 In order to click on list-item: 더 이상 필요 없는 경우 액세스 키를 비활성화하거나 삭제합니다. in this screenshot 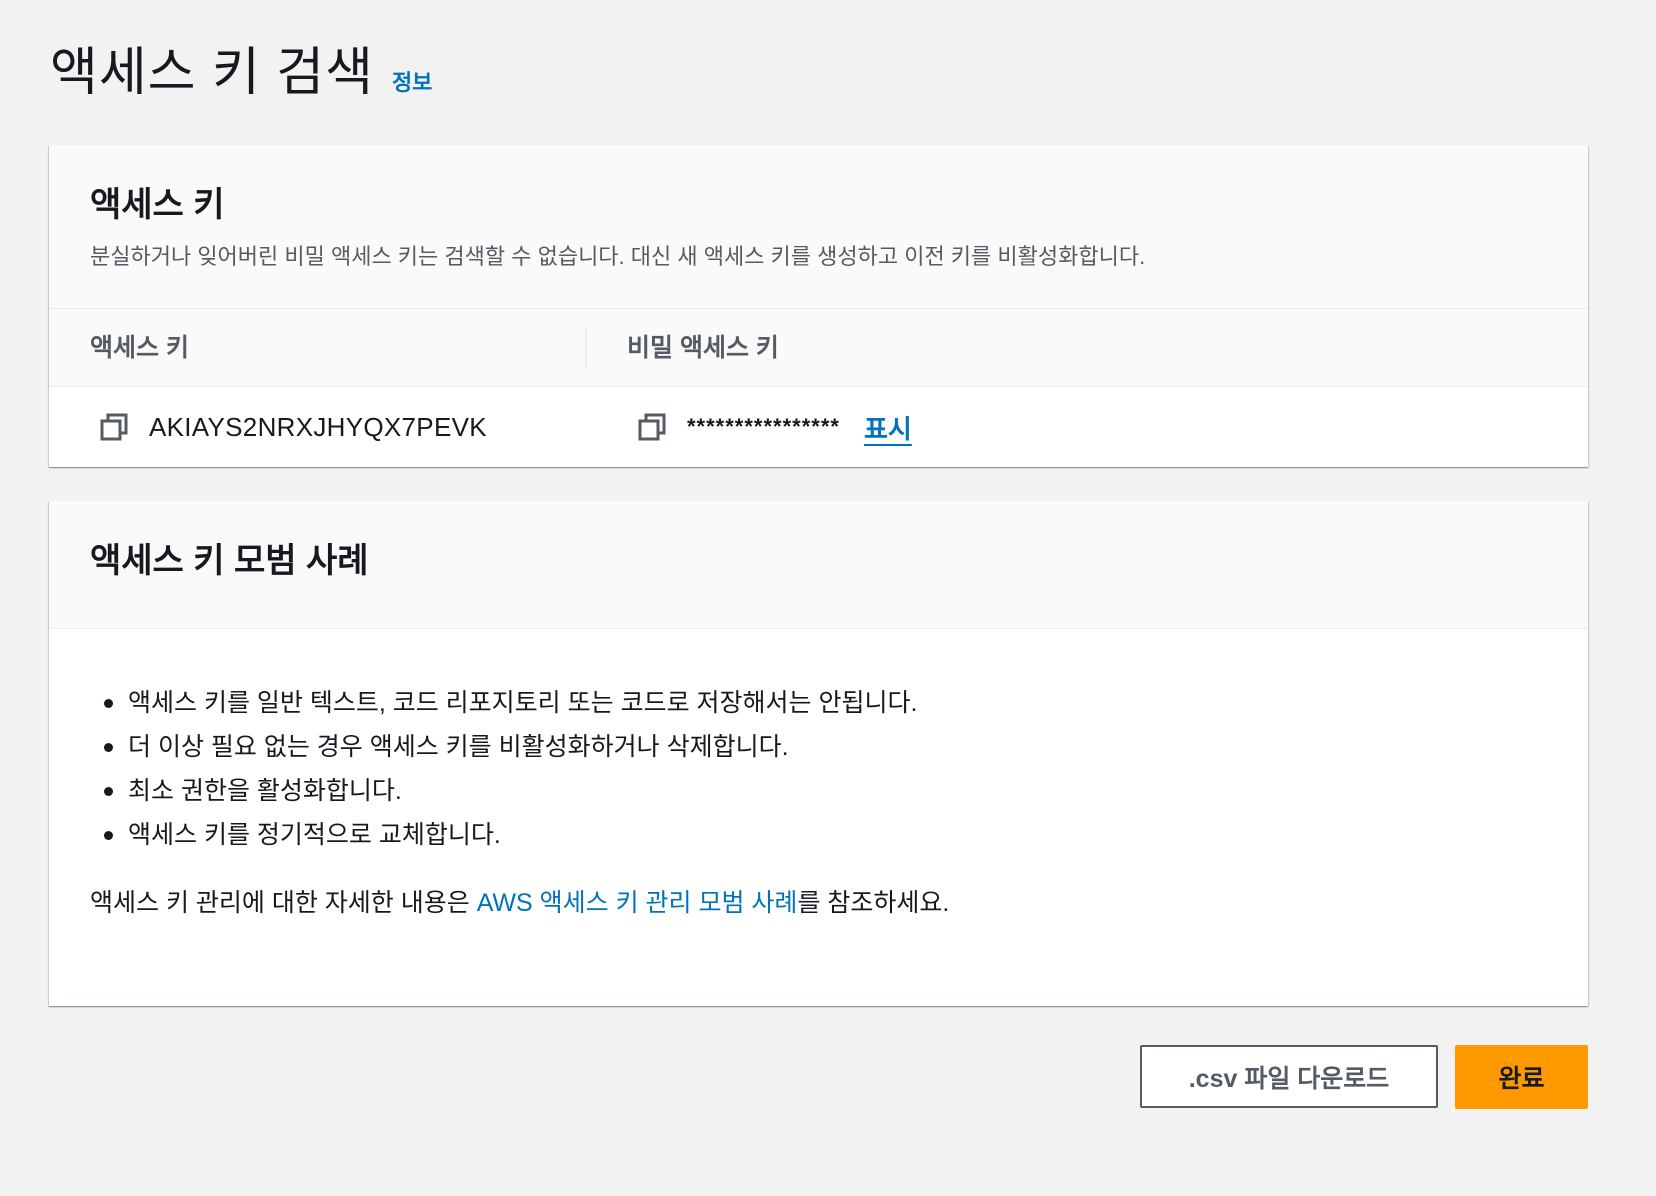, I will do `click(825, 747)`.